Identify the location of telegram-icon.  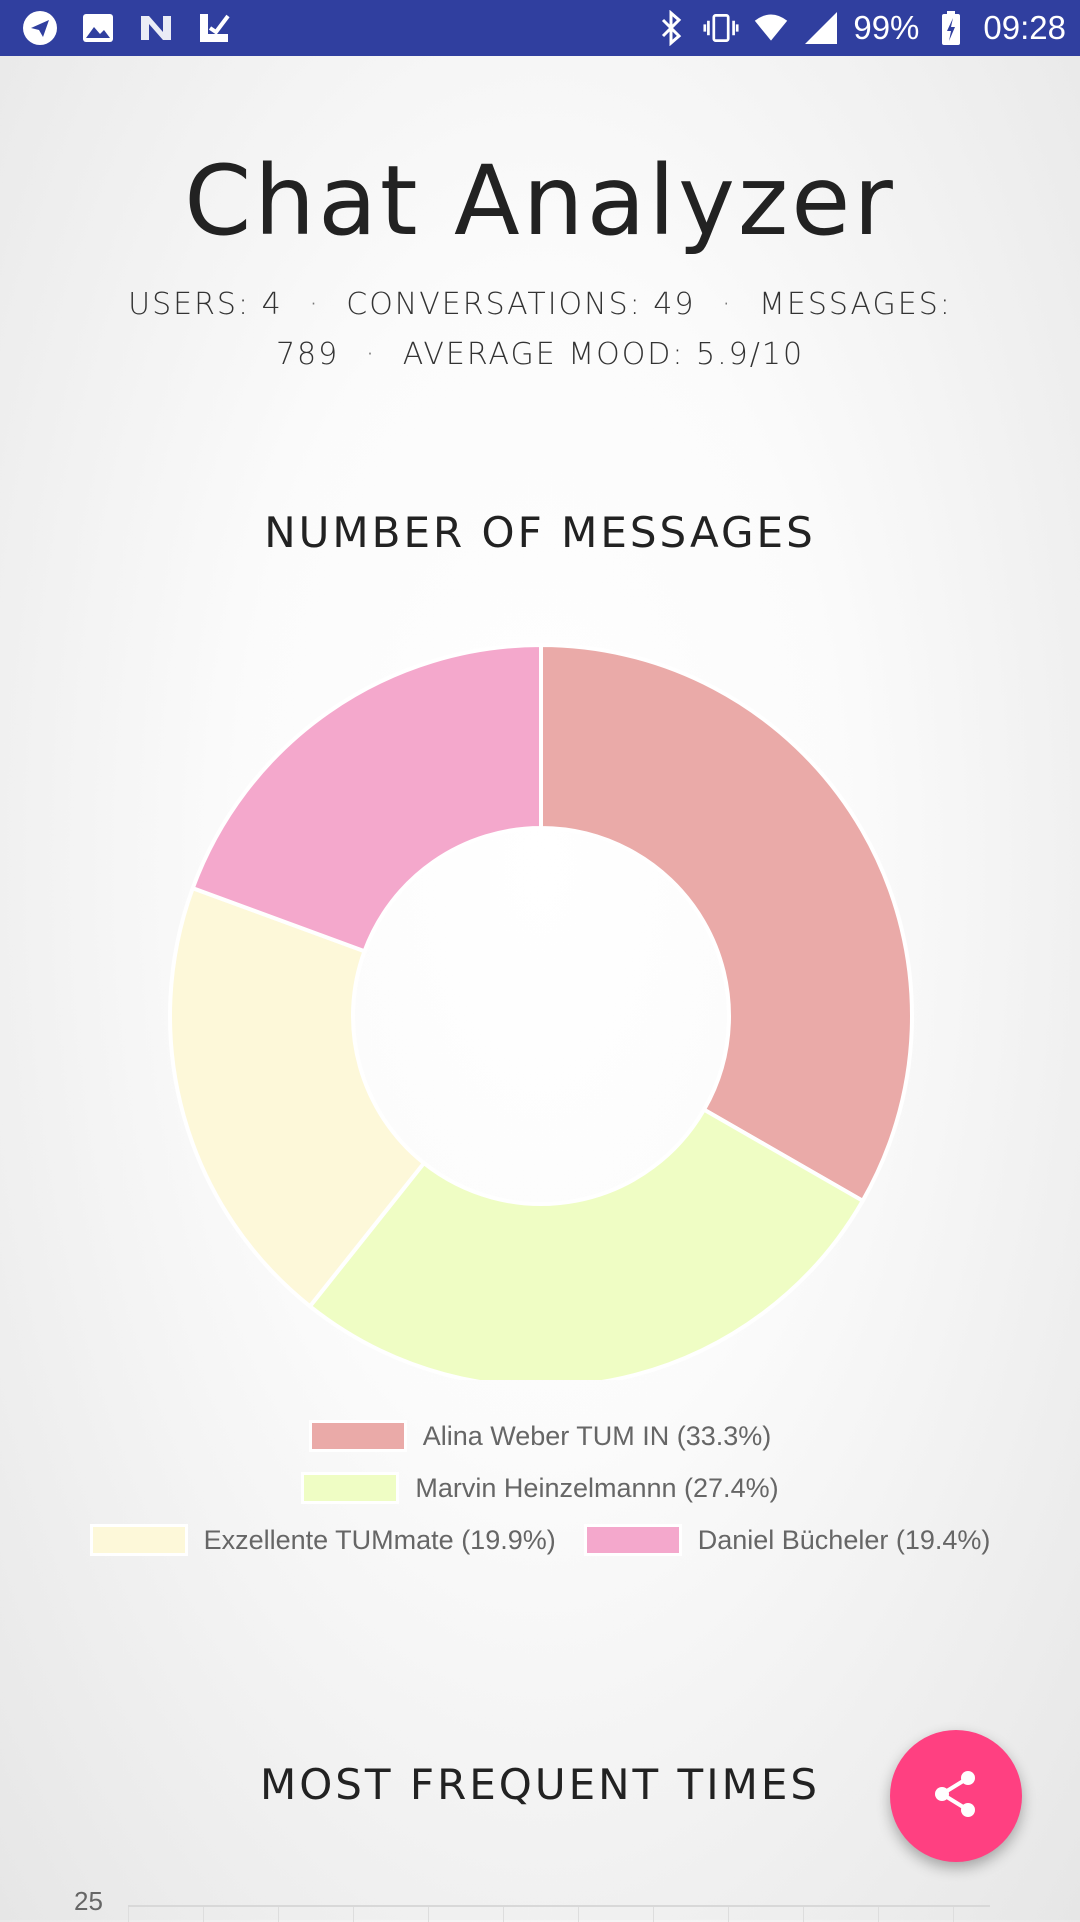
(40, 28).